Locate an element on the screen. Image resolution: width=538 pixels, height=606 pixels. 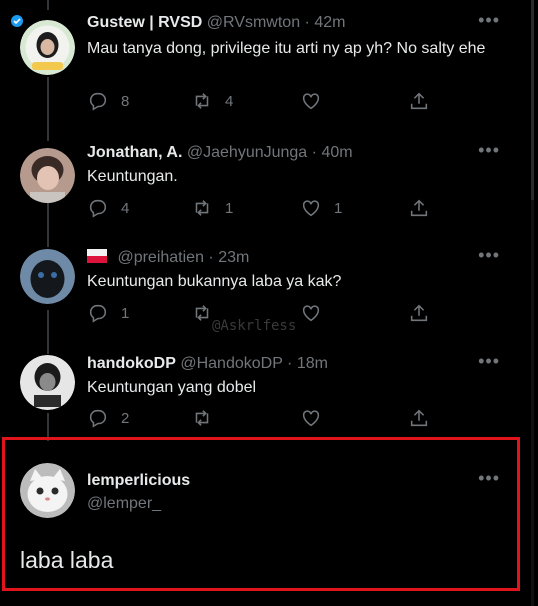
username: @RVsmwton is located at coordinates (253, 22).